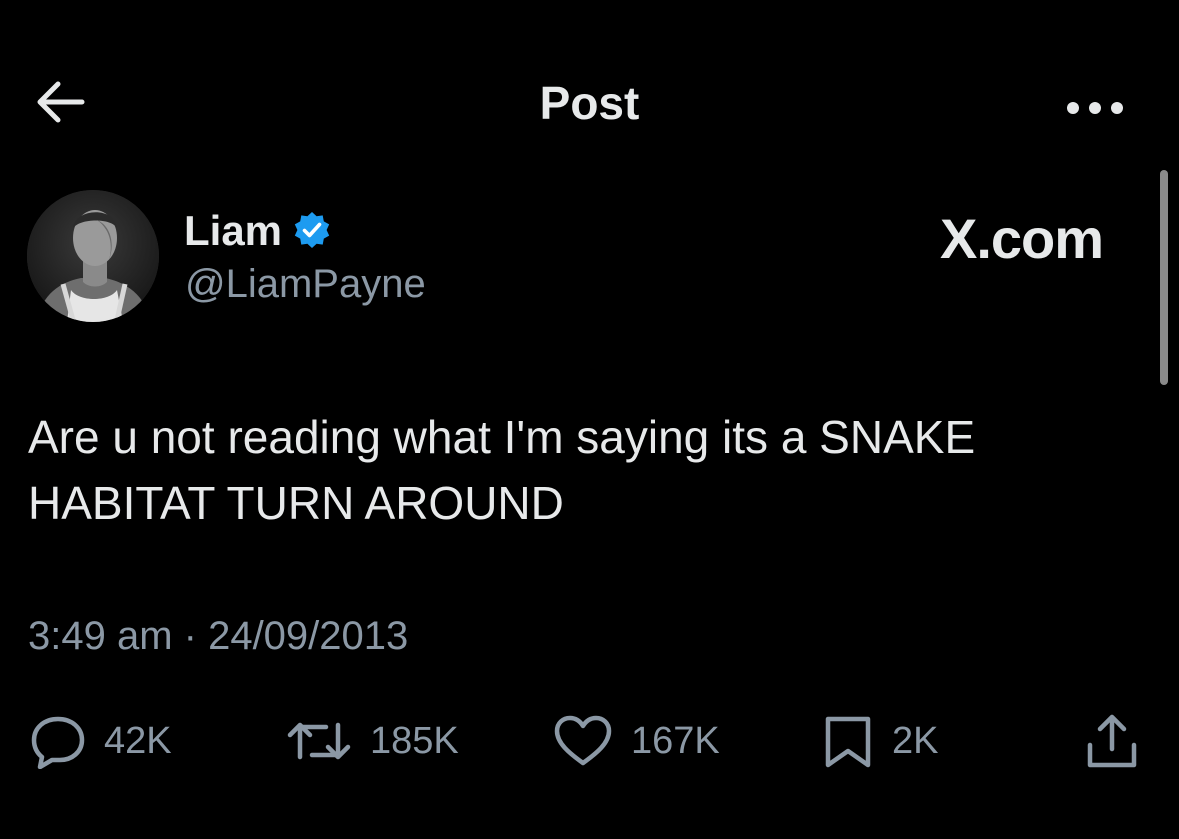  Describe the element at coordinates (414, 740) in the screenshot. I see `repost-count: 185K` at that location.